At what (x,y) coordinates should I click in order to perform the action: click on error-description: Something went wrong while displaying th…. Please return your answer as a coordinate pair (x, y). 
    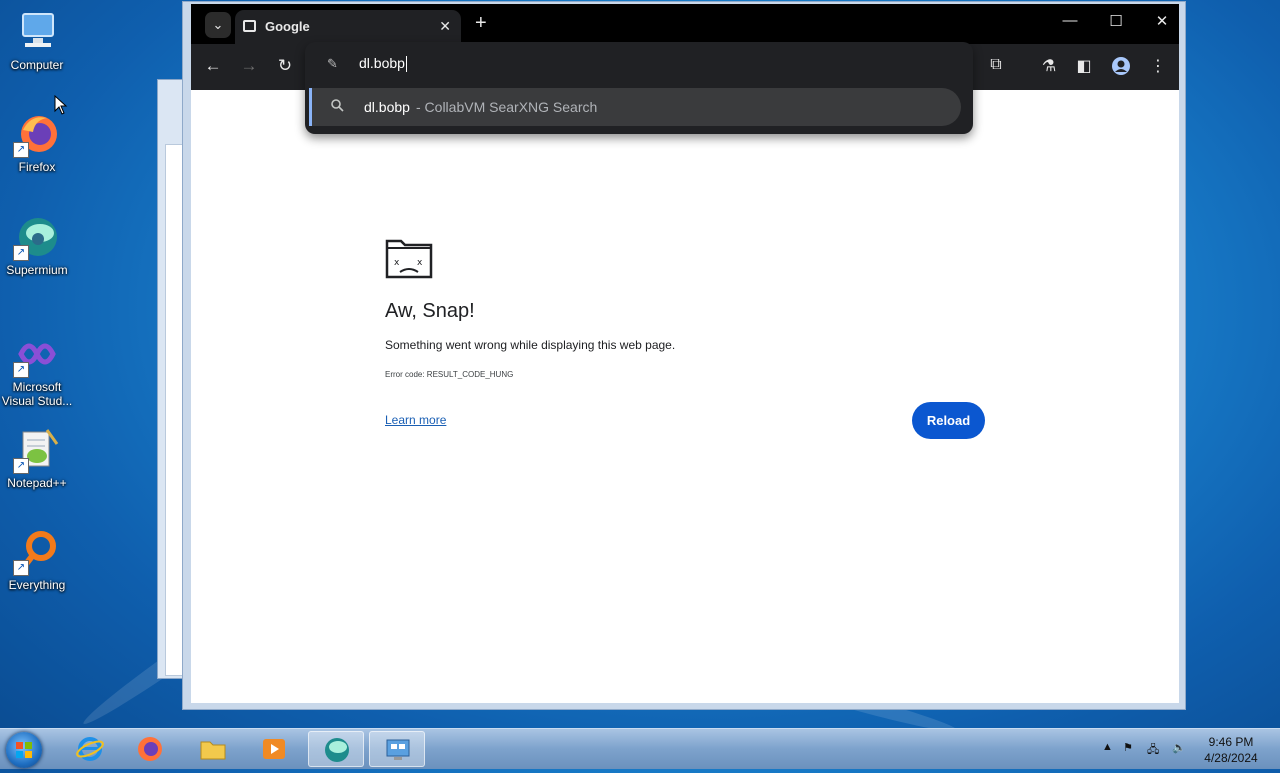
    Looking at the image, I should click on (530, 345).